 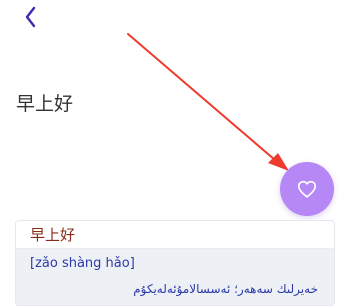 I want to click on favorite-button, so click(x=307, y=189).